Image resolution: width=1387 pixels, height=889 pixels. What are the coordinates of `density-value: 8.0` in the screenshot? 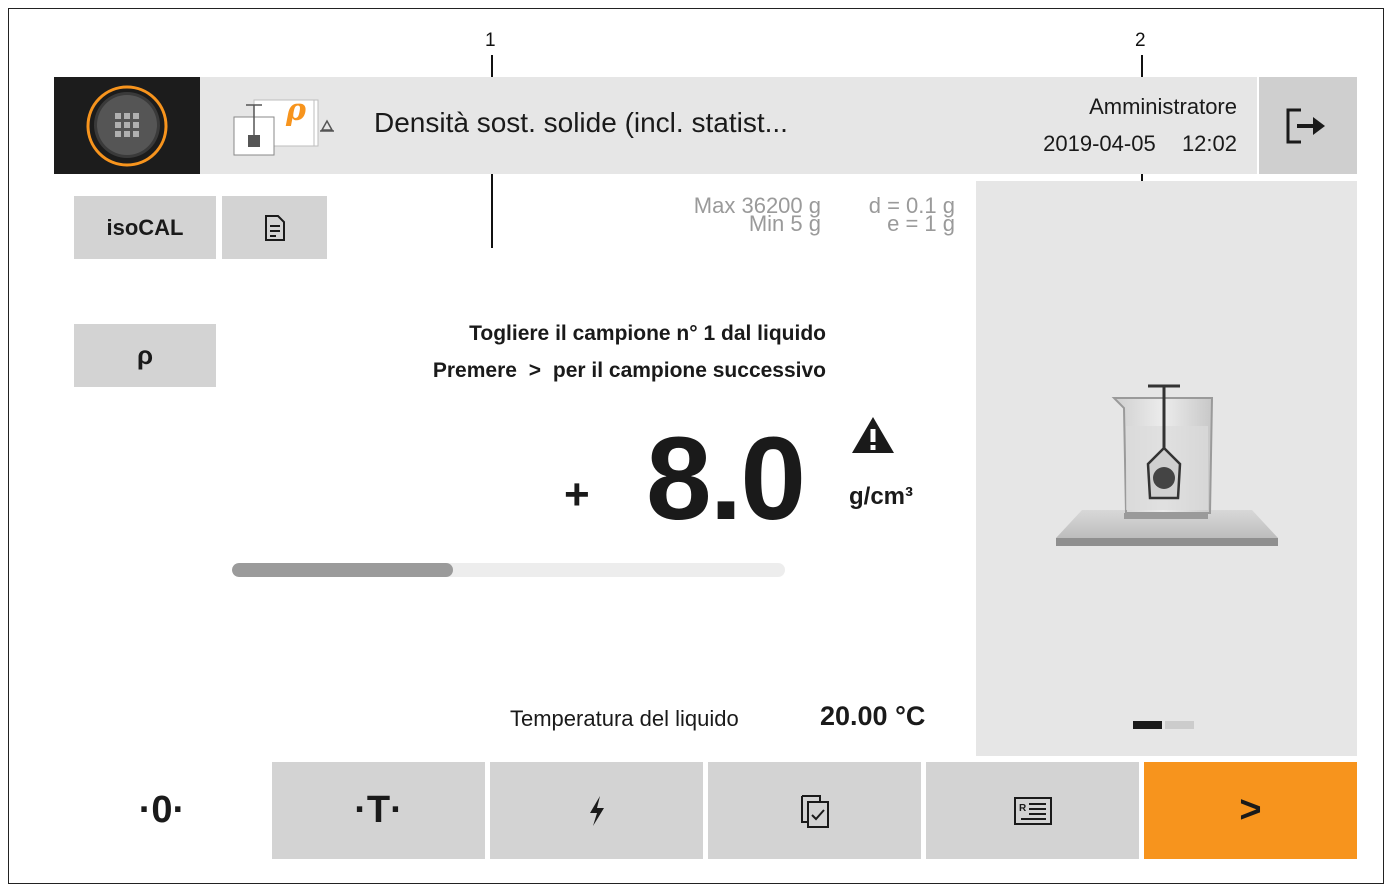 It's located at (726, 479).